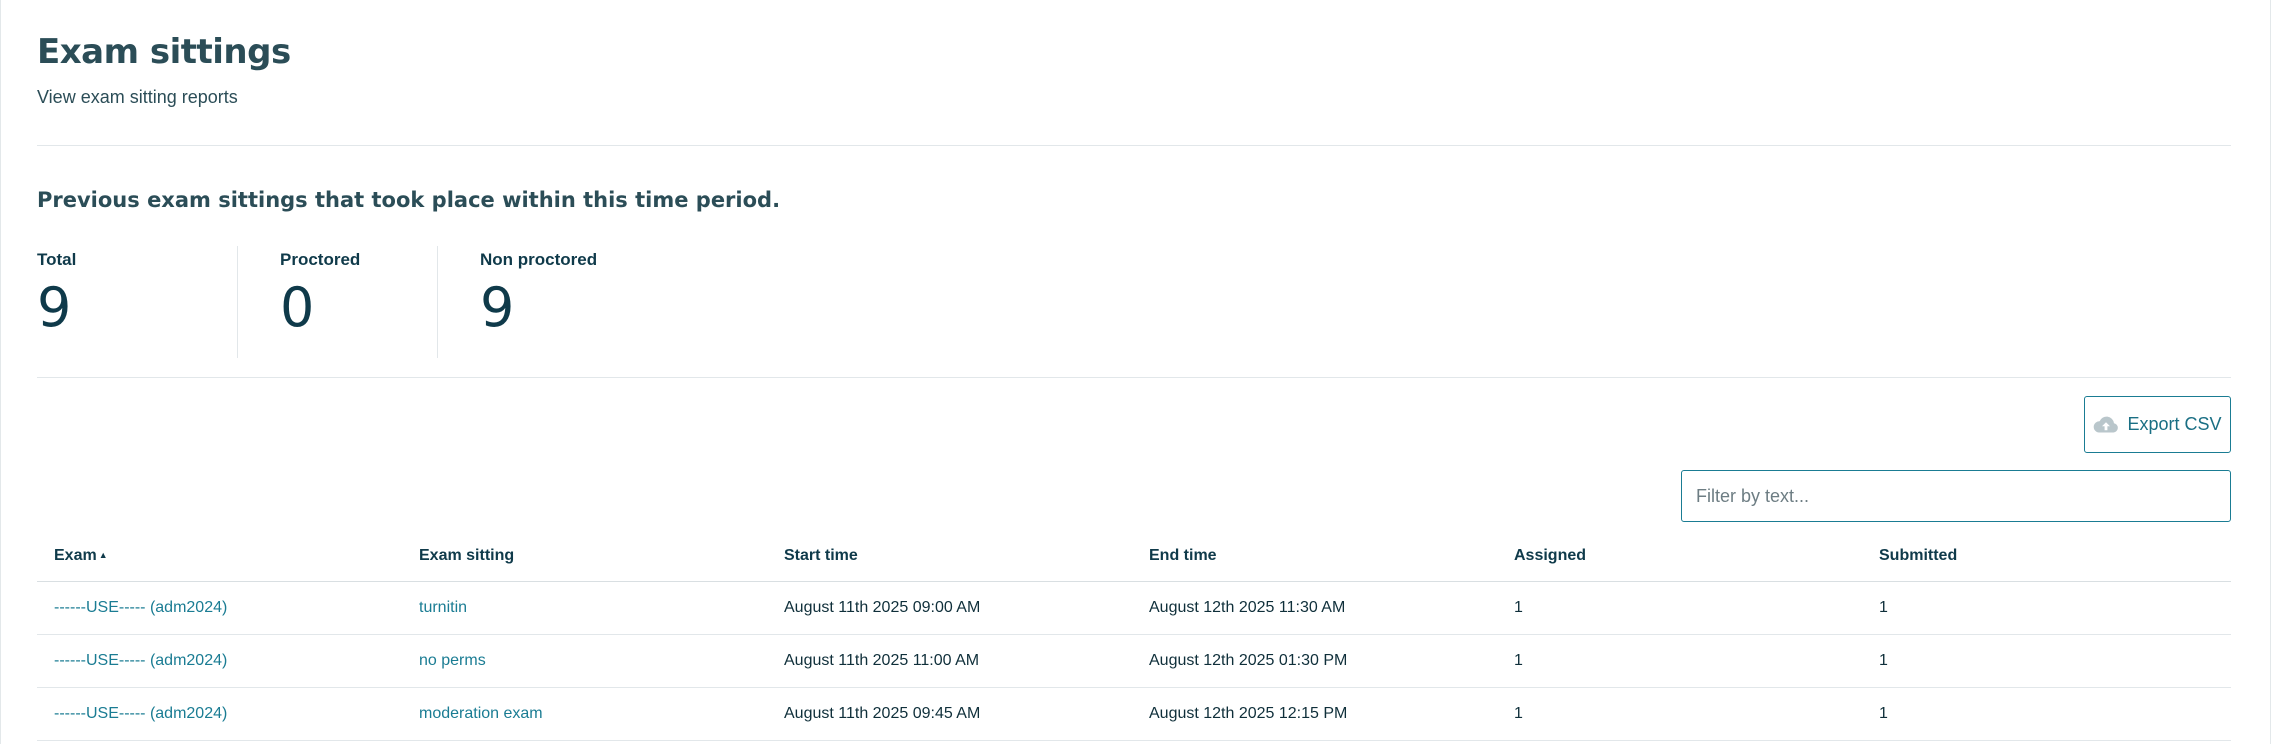  I want to click on stat-proctored: Proctored 0, so click(337, 302).